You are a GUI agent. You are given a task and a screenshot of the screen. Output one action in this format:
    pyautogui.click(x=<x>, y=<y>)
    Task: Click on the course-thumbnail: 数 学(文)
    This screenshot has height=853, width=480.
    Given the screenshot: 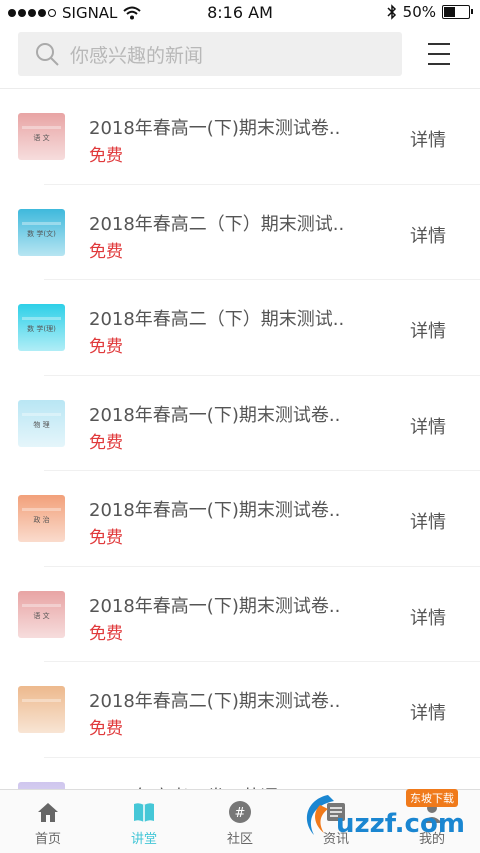 What is the action you would take?
    pyautogui.click(x=41, y=232)
    